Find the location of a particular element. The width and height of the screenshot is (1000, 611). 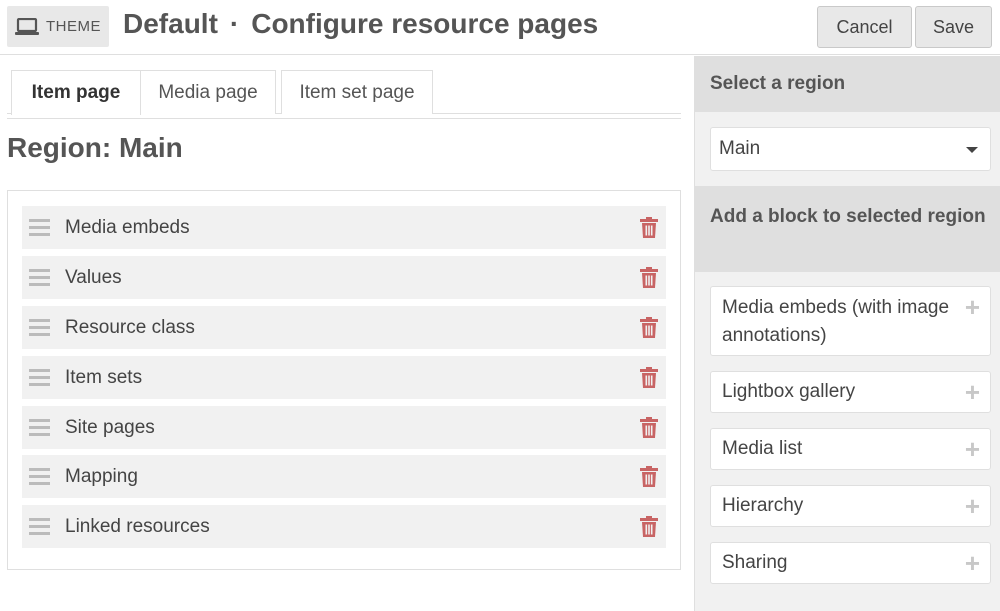

add-block-option: Sharing + is located at coordinates (850, 563).